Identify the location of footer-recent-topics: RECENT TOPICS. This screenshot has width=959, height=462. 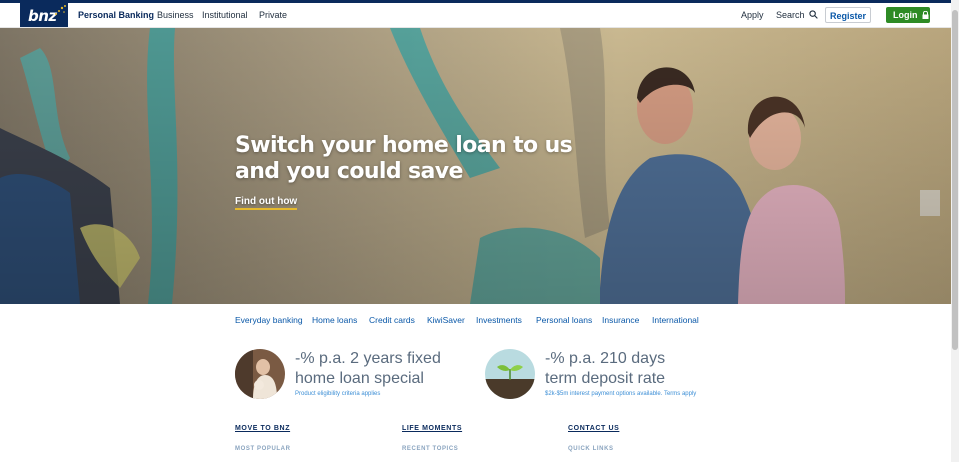
(430, 449).